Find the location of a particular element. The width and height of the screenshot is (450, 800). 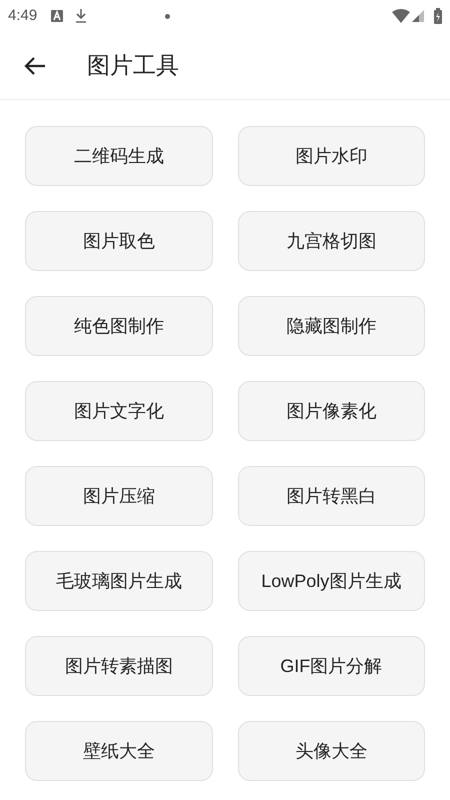

notification-icon is located at coordinates (57, 16).